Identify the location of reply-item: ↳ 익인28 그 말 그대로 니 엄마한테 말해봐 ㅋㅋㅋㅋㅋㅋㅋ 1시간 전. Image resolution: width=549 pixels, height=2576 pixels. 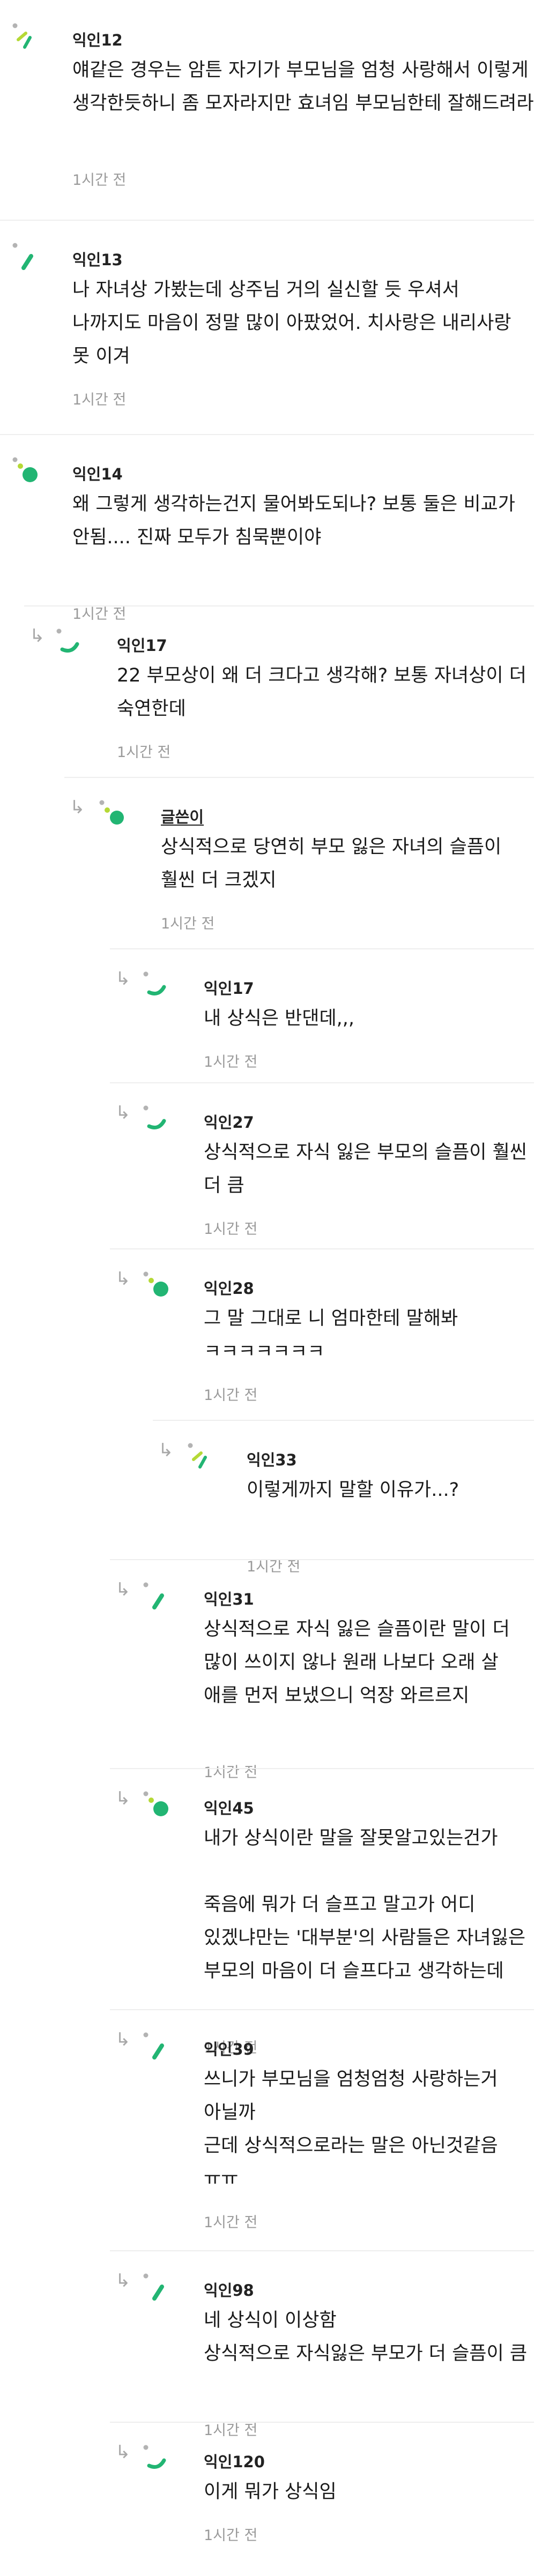
(267, 1334).